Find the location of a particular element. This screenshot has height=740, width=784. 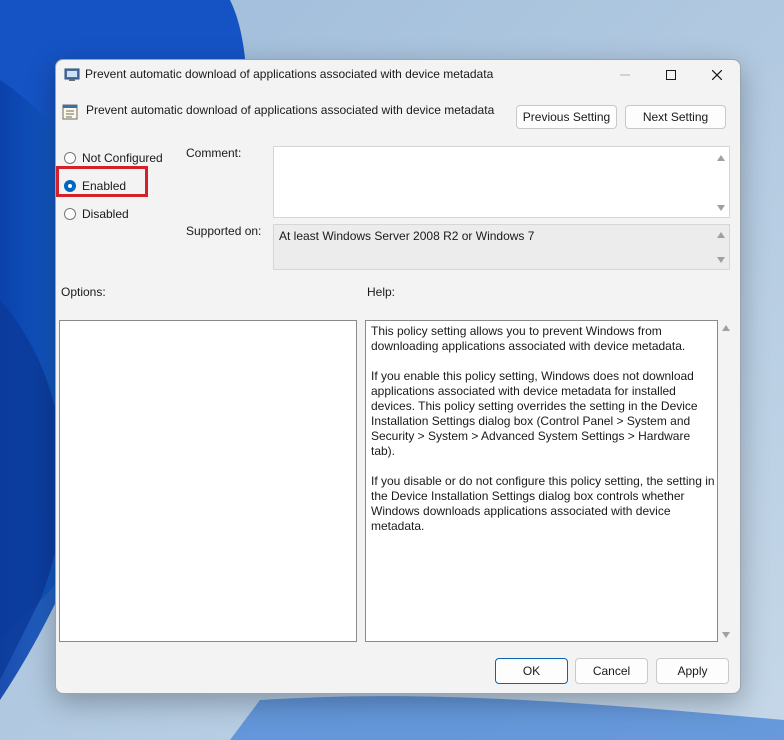

options-label: Options: is located at coordinates (83, 292).